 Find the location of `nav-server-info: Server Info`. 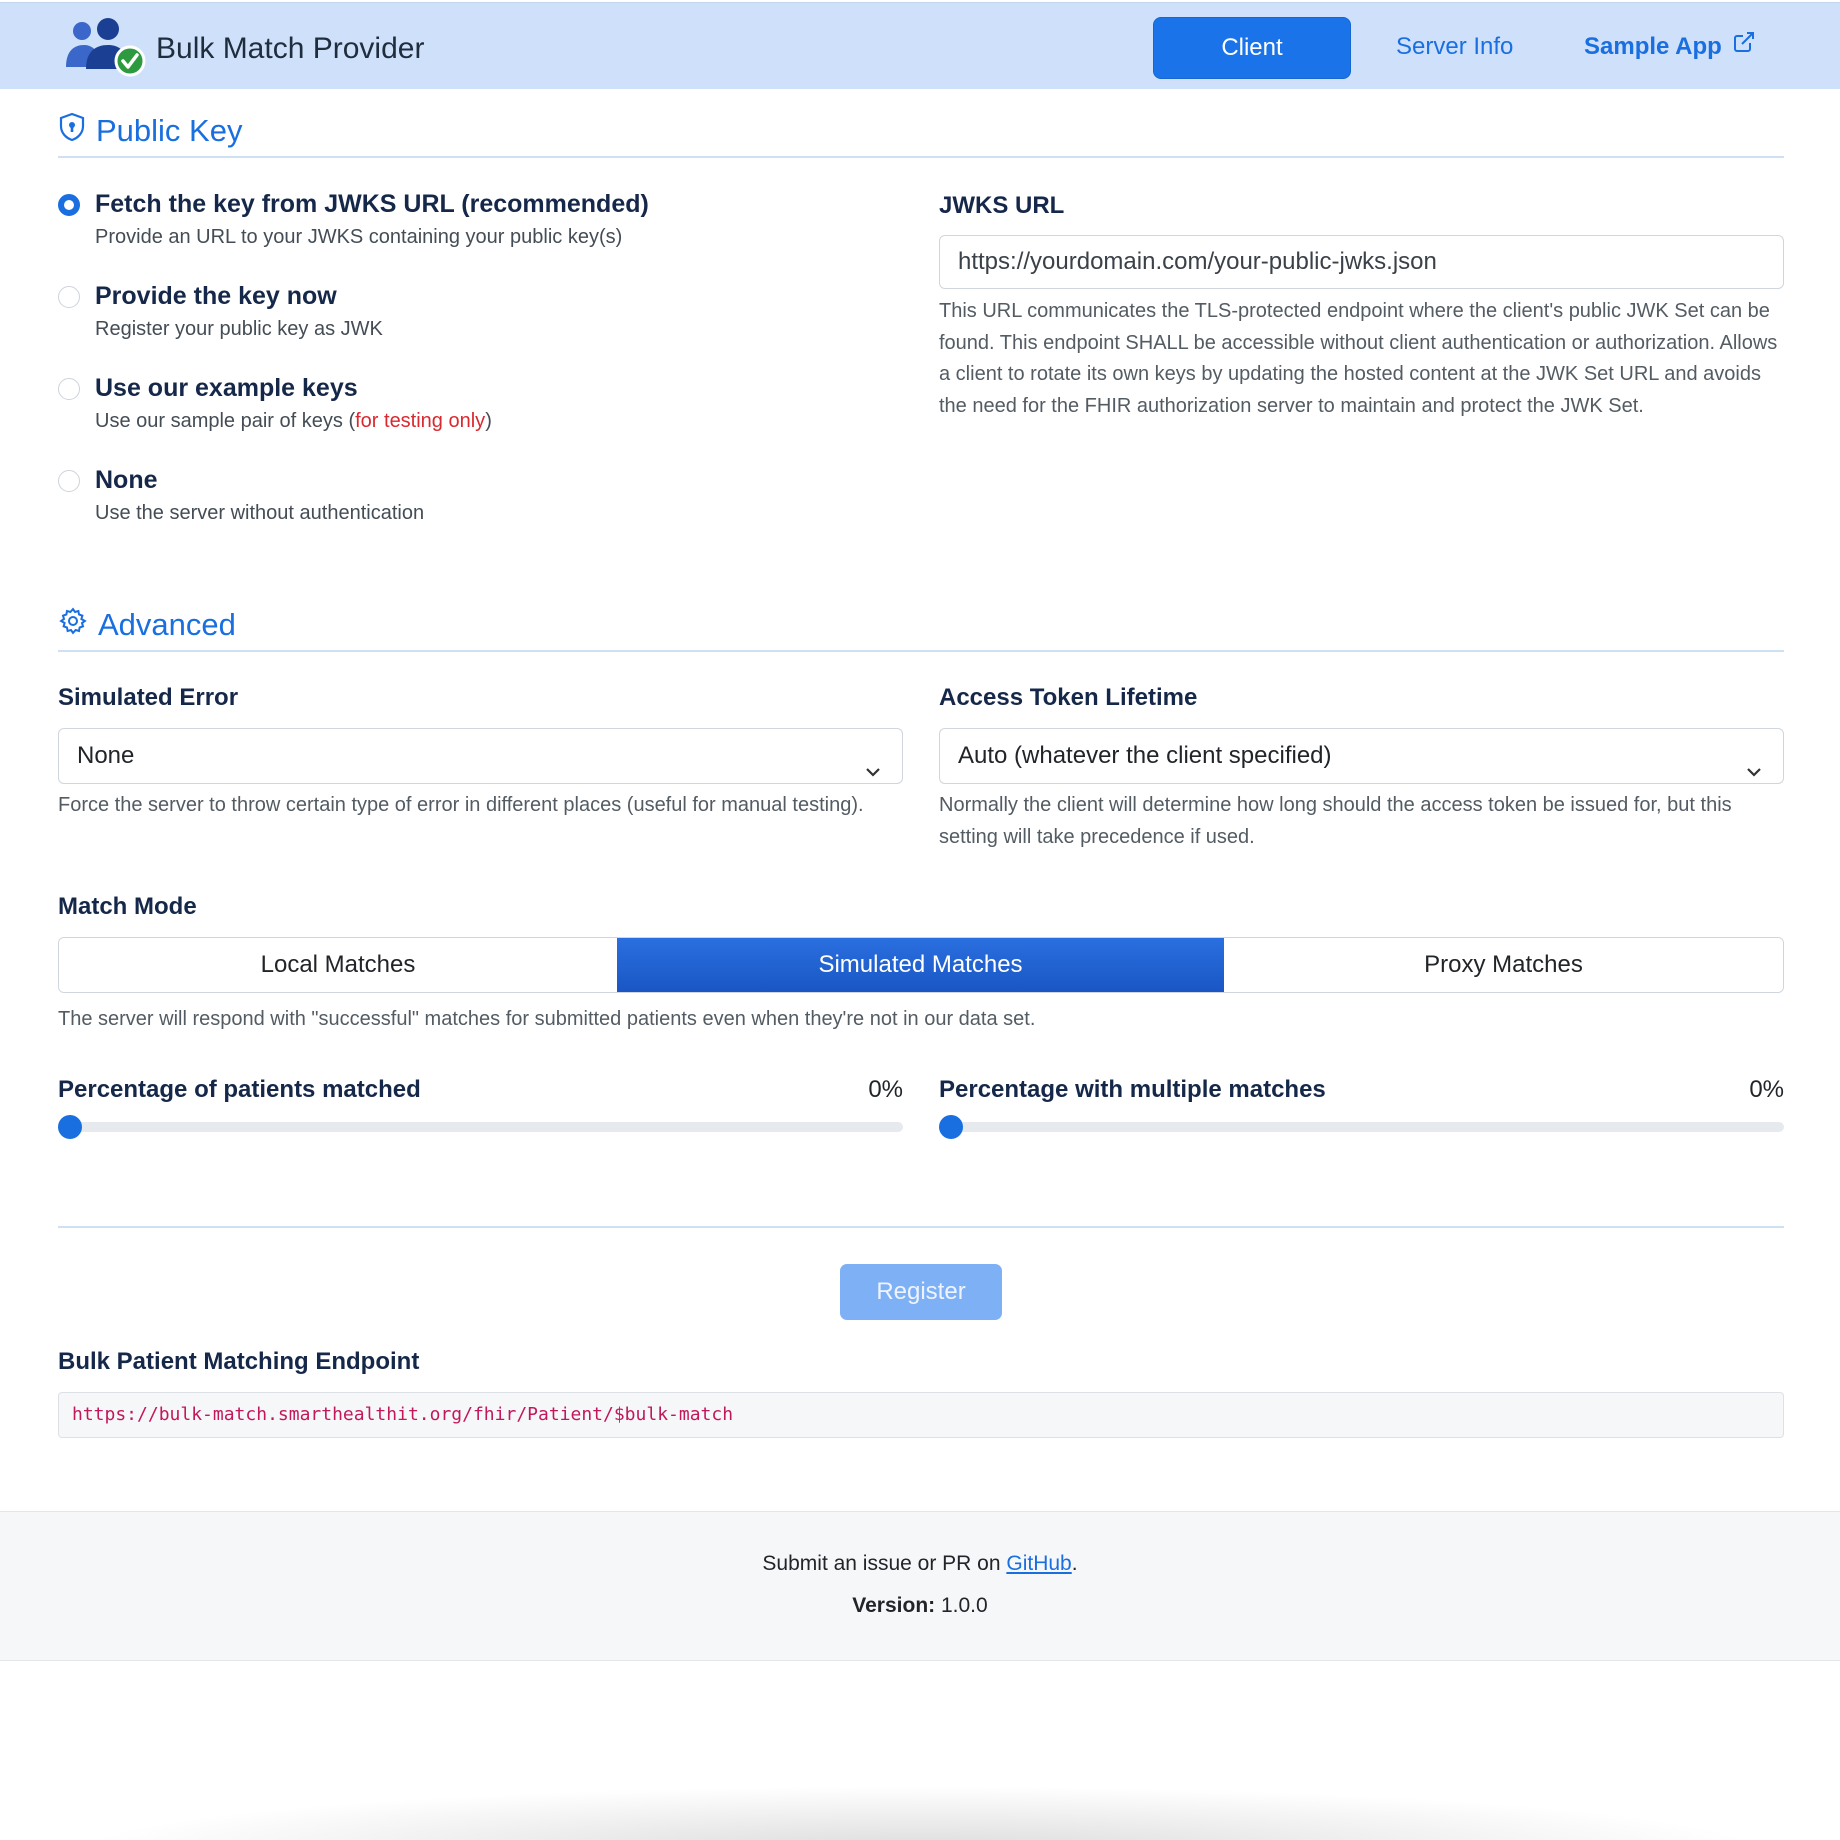

nav-server-info: Server Info is located at coordinates (1454, 47).